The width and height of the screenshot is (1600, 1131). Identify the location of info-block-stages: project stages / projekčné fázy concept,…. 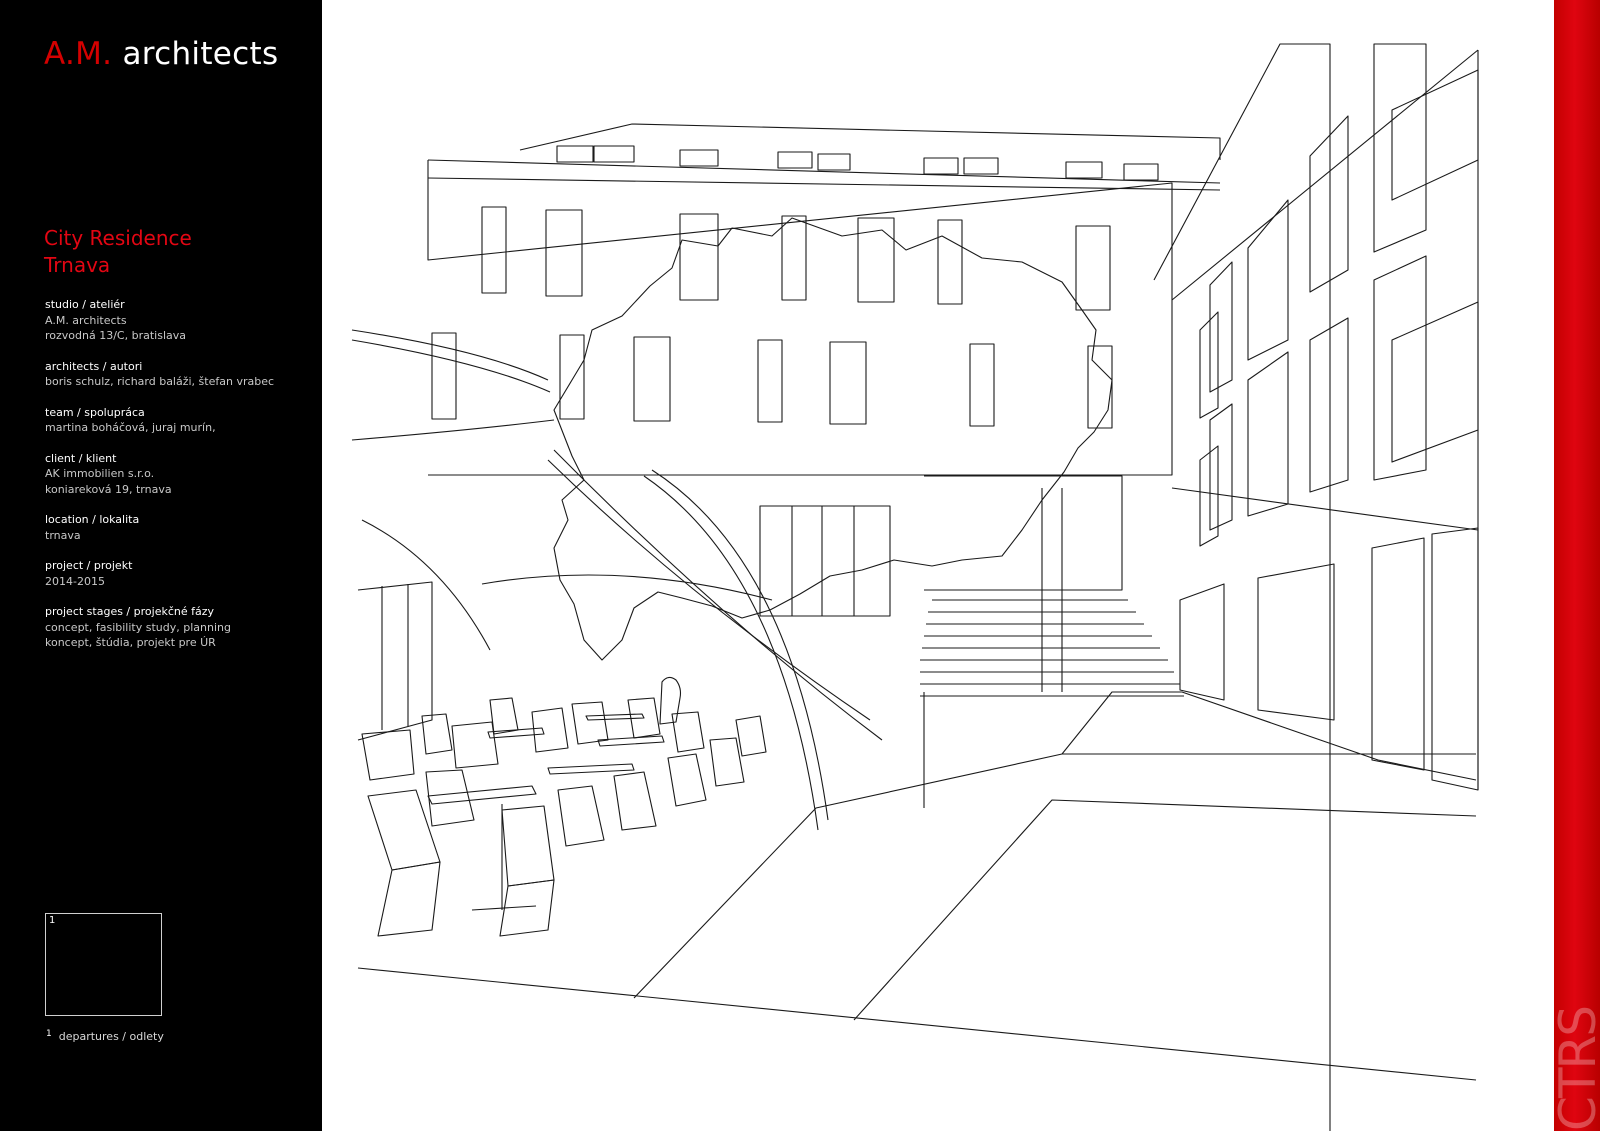
(180, 627).